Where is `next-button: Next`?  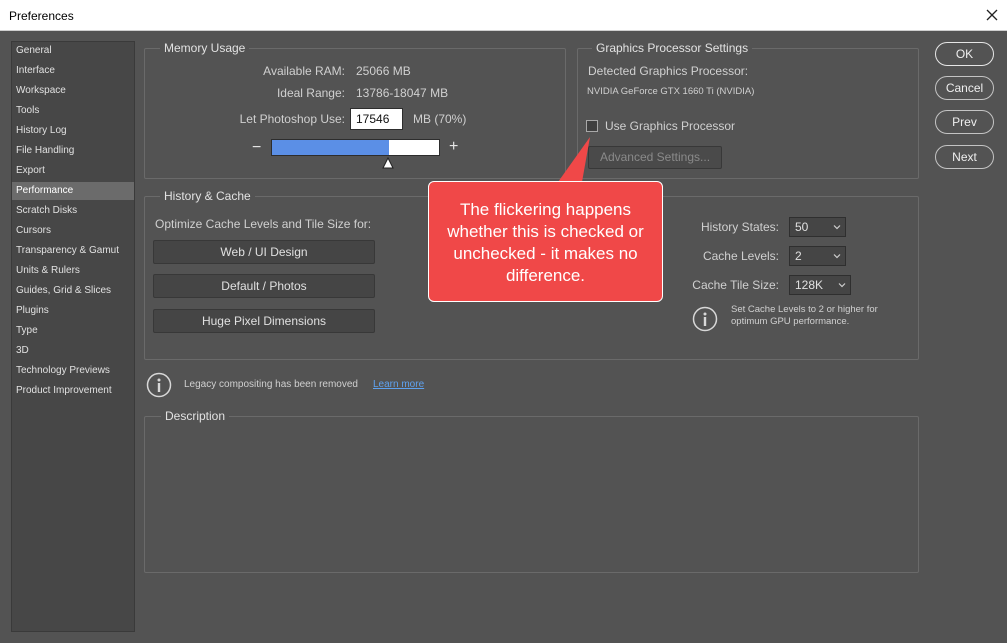 next-button: Next is located at coordinates (964, 157).